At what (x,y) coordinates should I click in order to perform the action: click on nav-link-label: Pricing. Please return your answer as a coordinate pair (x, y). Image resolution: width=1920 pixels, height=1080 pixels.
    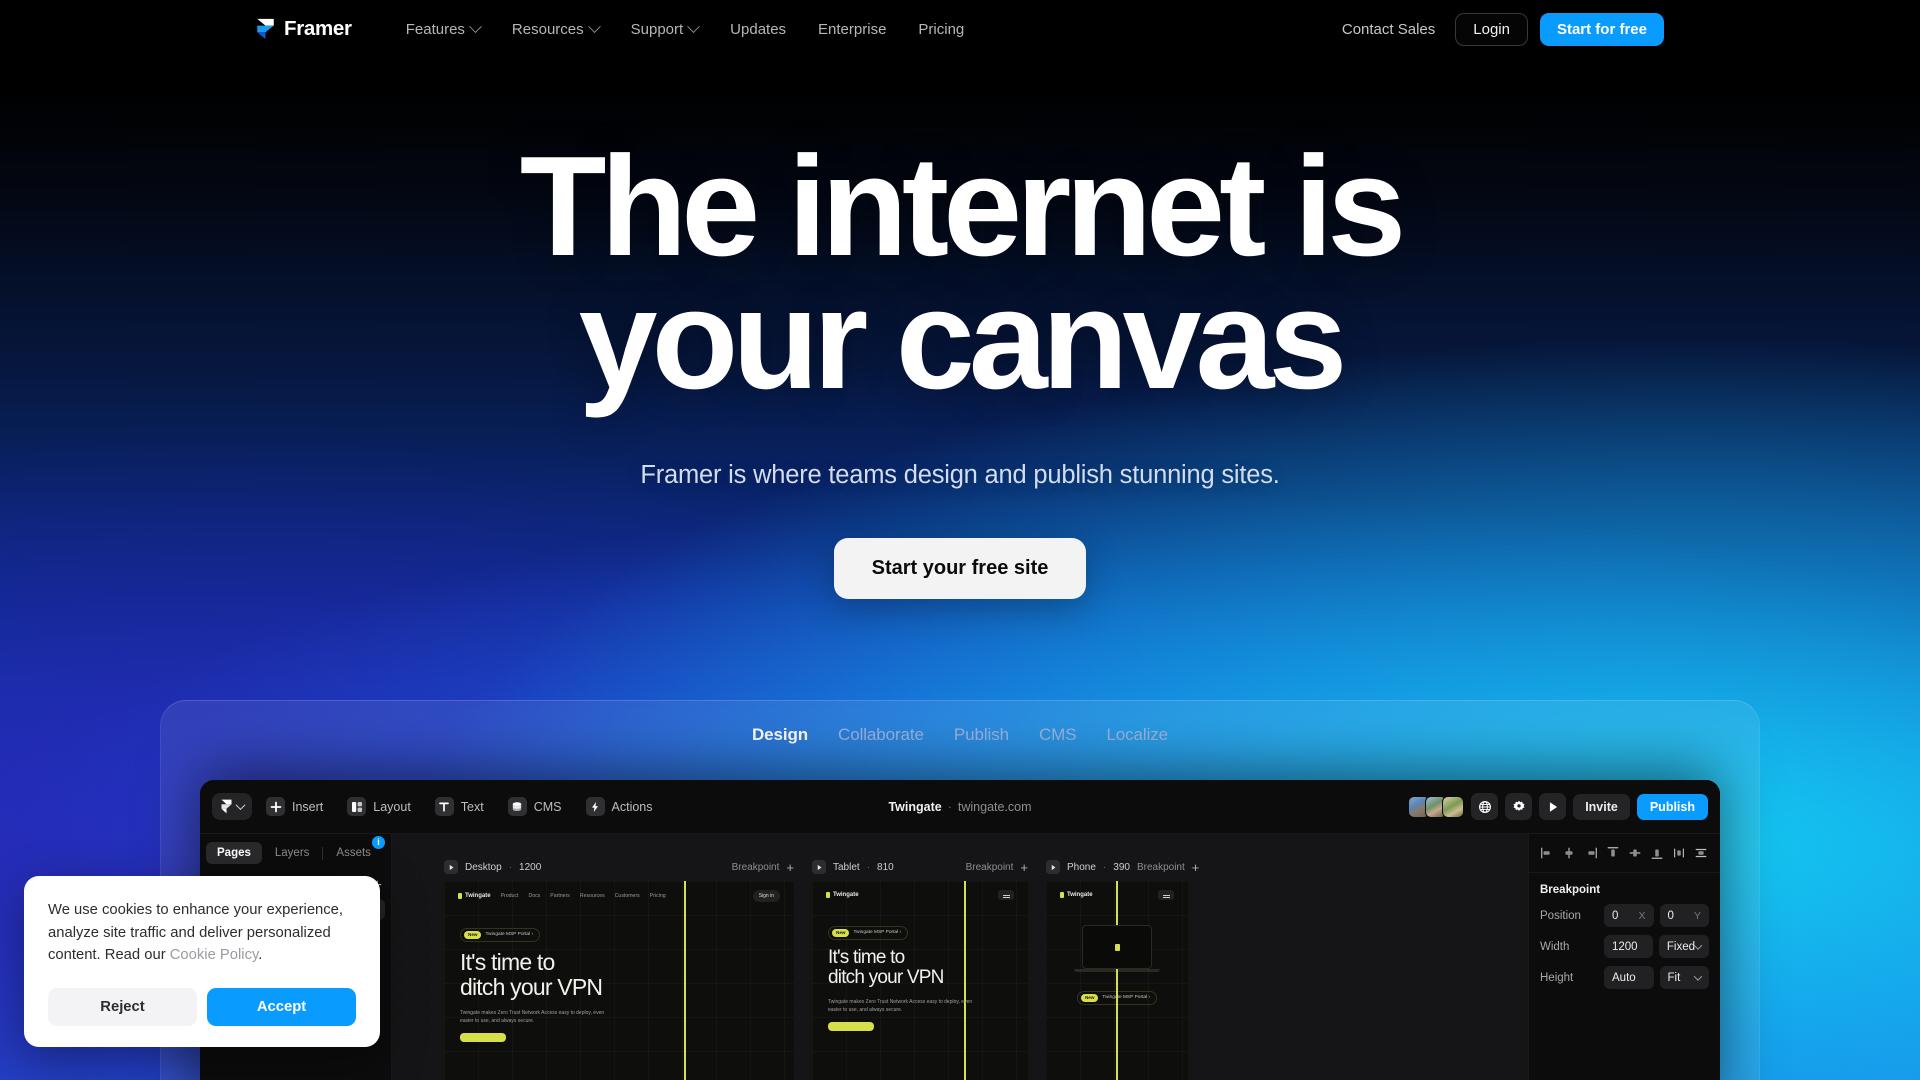
    Looking at the image, I should click on (941, 29).